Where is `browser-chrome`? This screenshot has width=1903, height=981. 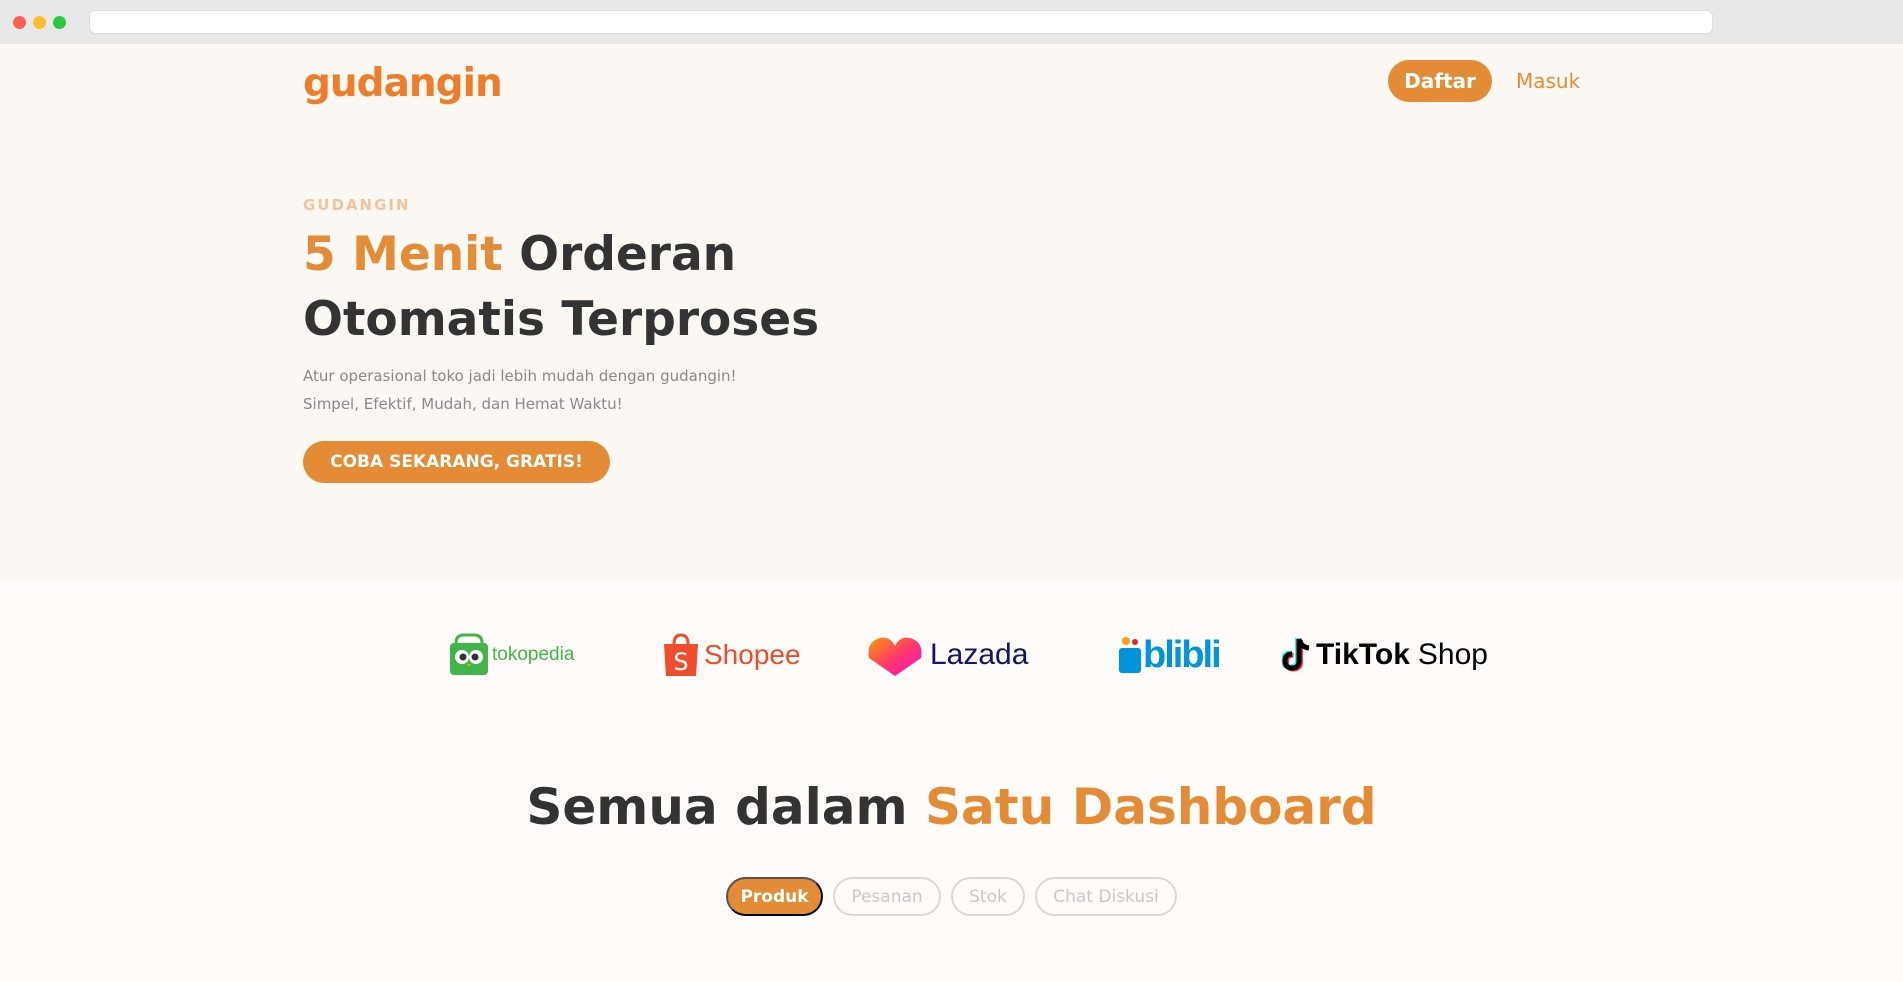 browser-chrome is located at coordinates (951, 22).